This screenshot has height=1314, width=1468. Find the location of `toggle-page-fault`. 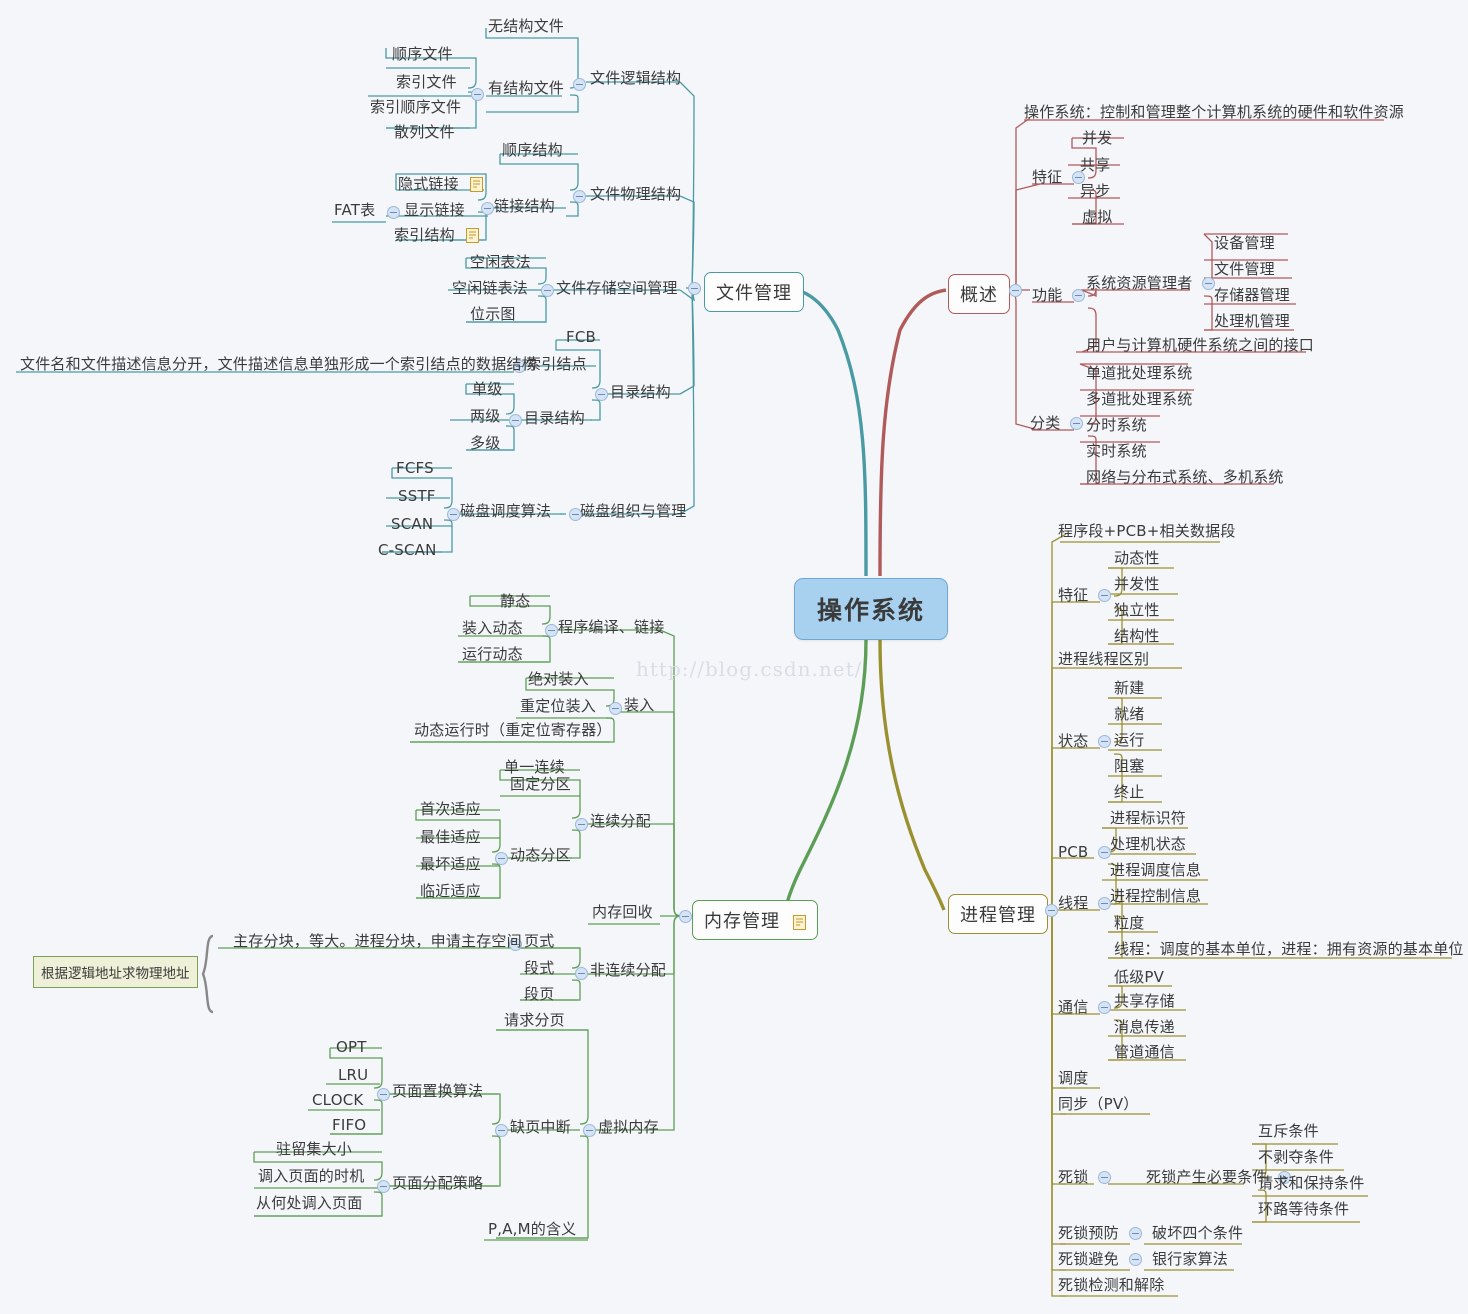

toggle-page-fault is located at coordinates (501, 1130).